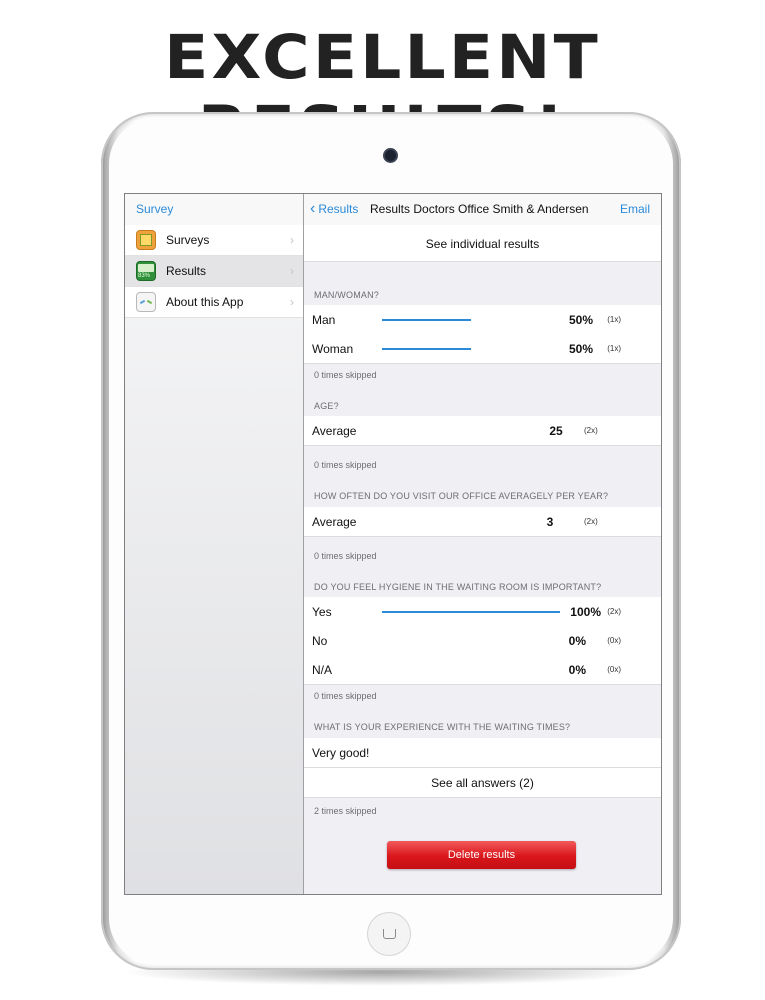  Describe the element at coordinates (482, 431) in the screenshot. I see `average-row: Average 25 (2x)` at that location.